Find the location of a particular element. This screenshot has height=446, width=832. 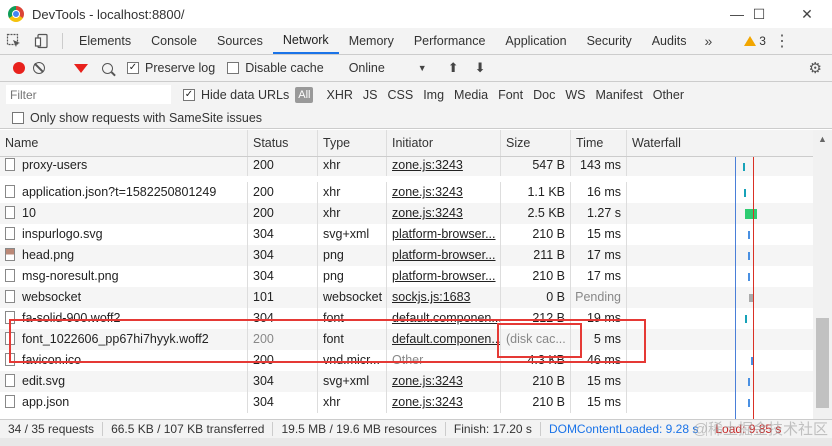

load-event-line is located at coordinates (753, 288).